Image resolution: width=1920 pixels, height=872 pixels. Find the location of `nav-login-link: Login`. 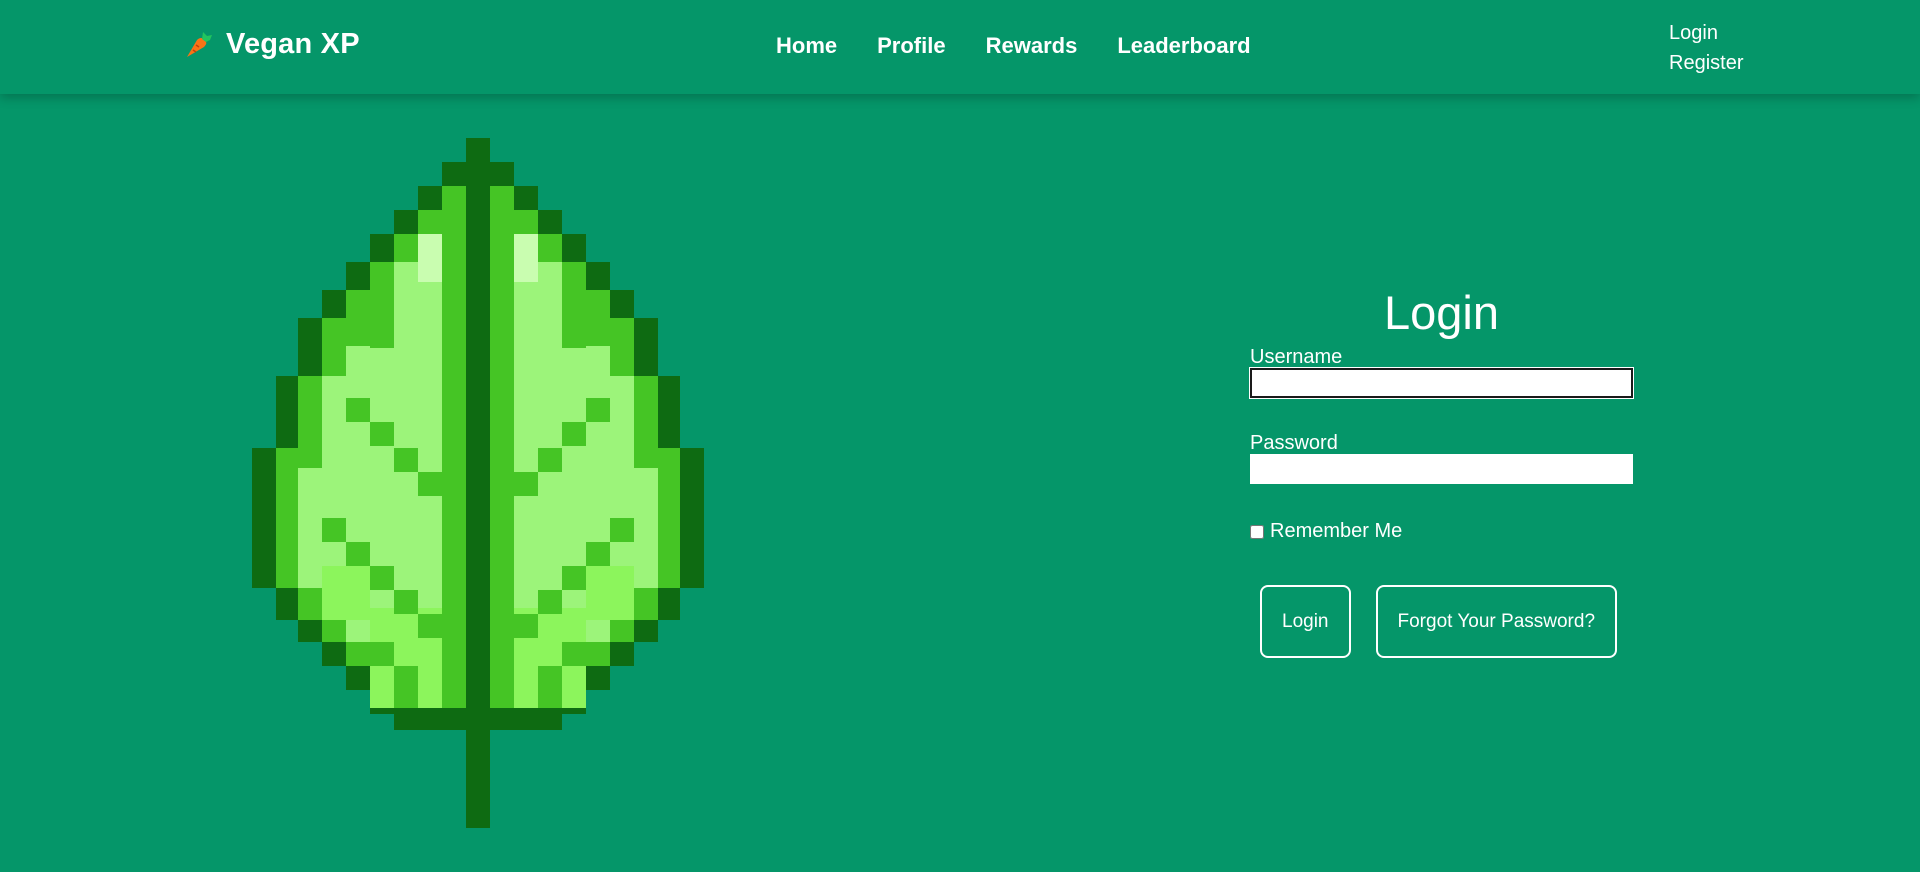

nav-login-link: Login is located at coordinates (1706, 33).